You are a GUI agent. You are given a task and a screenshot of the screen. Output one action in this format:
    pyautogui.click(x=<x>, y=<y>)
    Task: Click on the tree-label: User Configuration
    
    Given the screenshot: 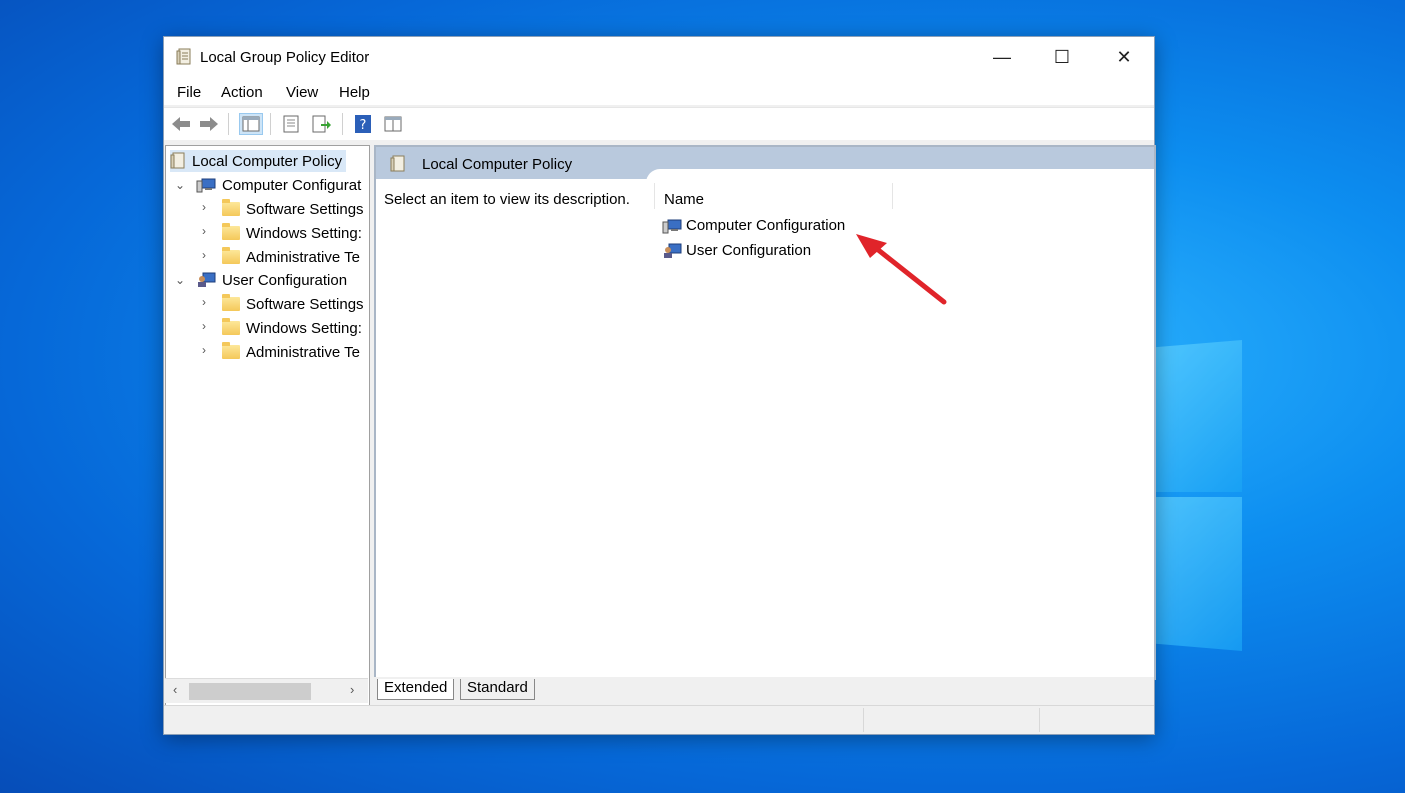 What is the action you would take?
    pyautogui.click(x=285, y=280)
    